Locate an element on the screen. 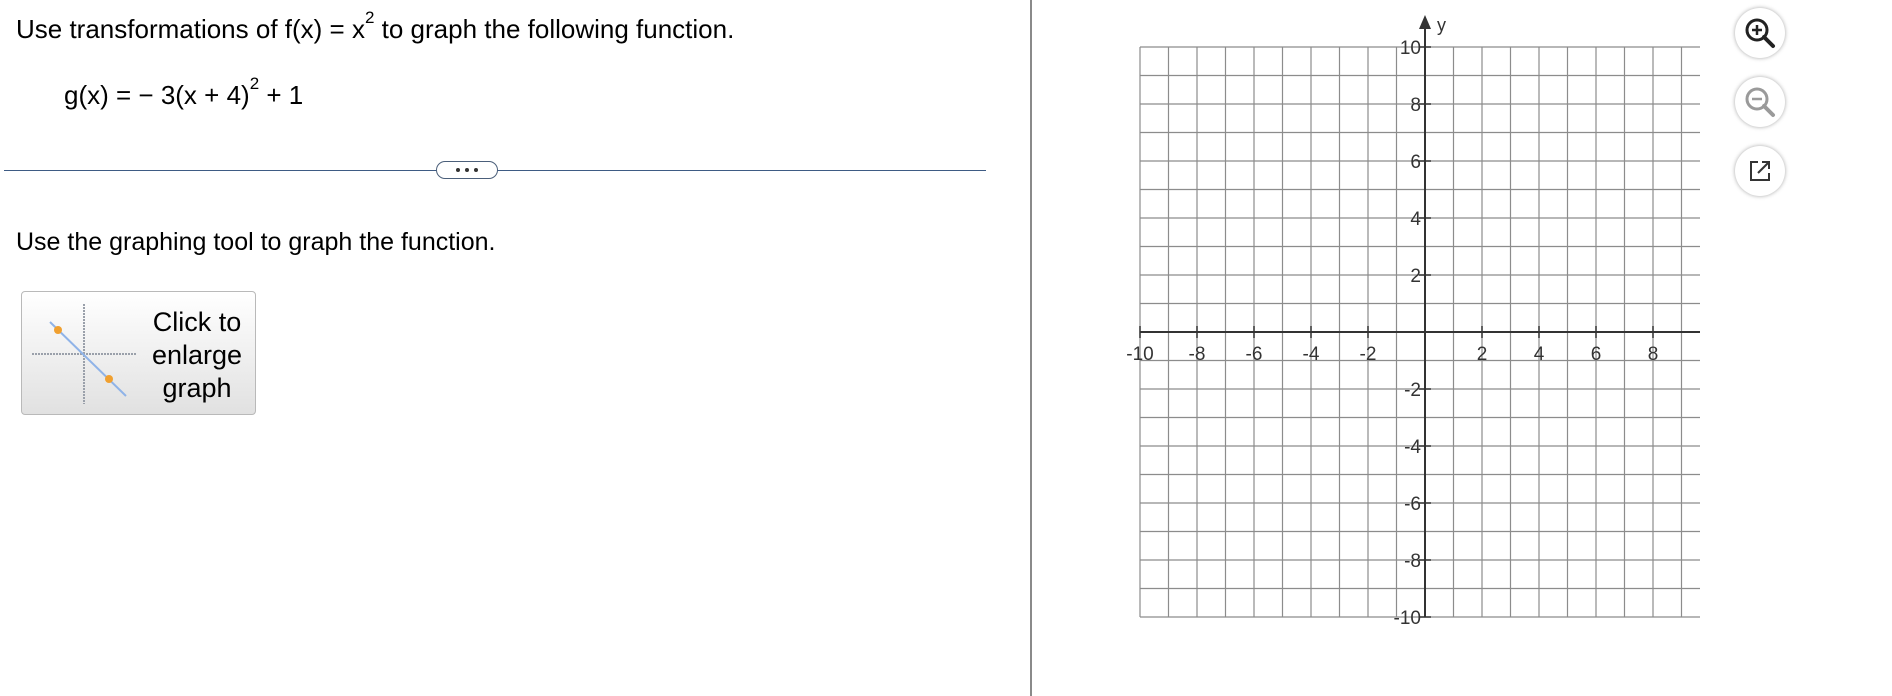 Image resolution: width=1892 pixels, height=696 pixels. y-tick-label: 2 is located at coordinates (1415, 276).